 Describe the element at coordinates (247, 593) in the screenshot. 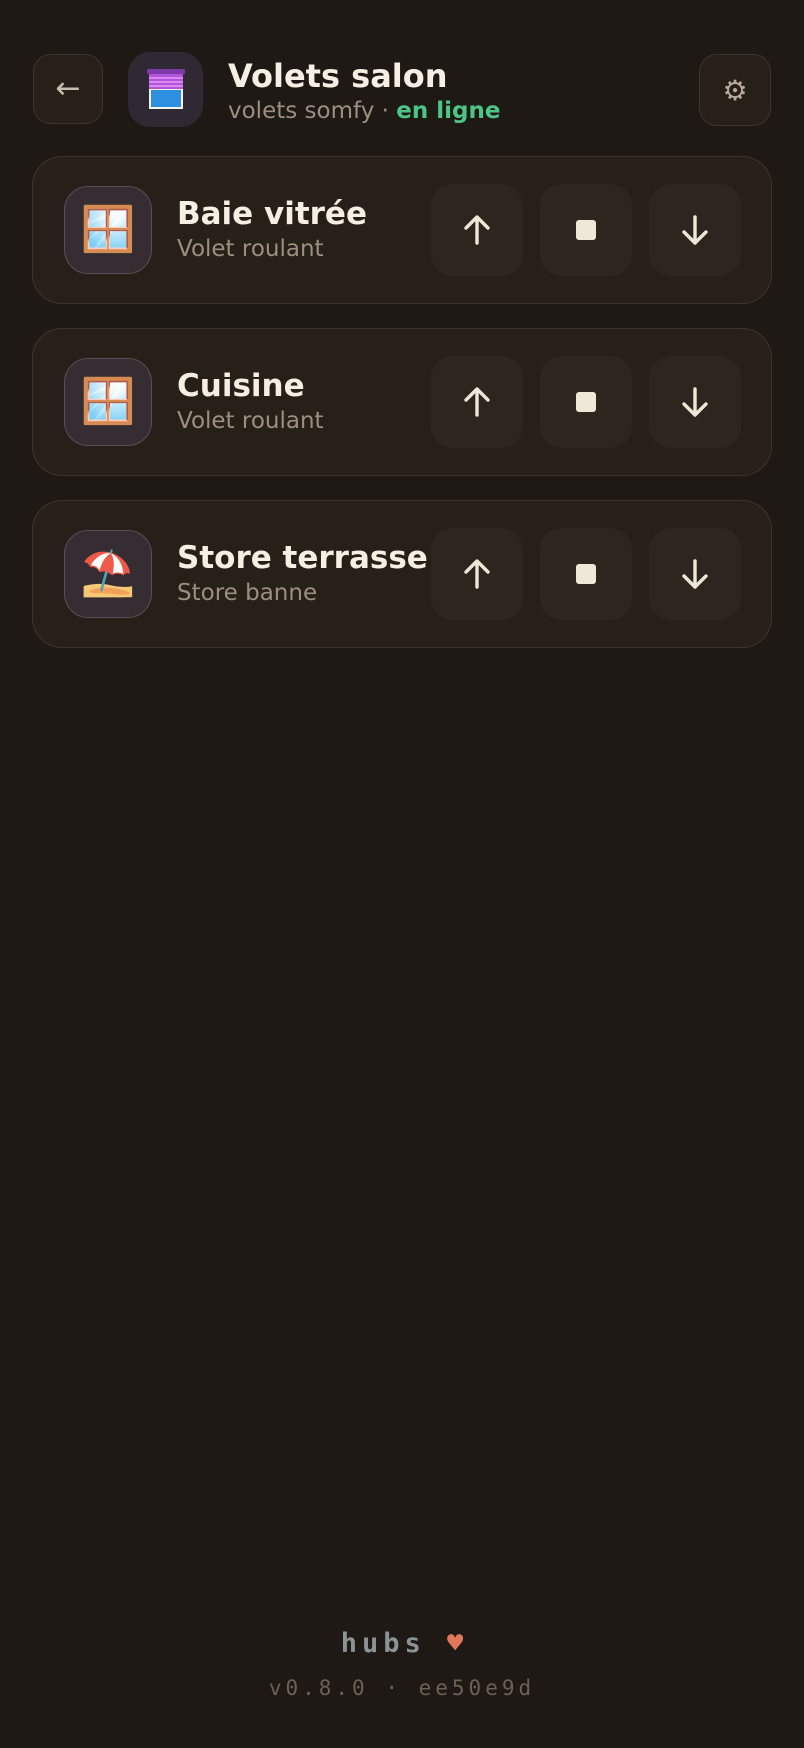

I see `device-type: Store banne` at that location.